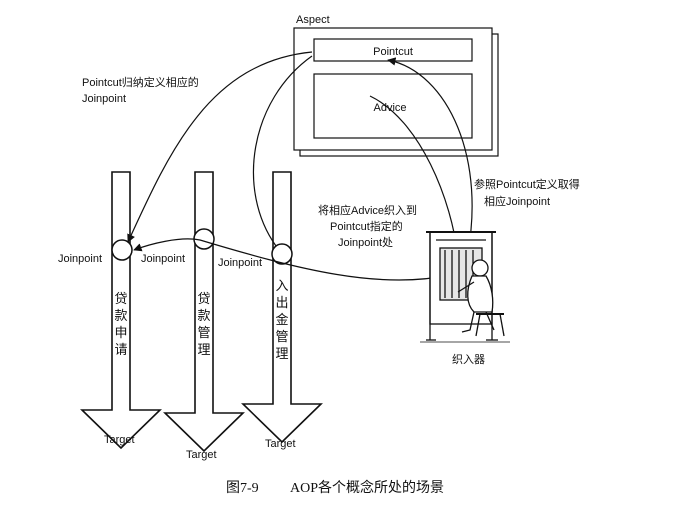  What do you see at coordinates (468, 359) in the screenshot?
I see `weaver-label: 织入器` at bounding box center [468, 359].